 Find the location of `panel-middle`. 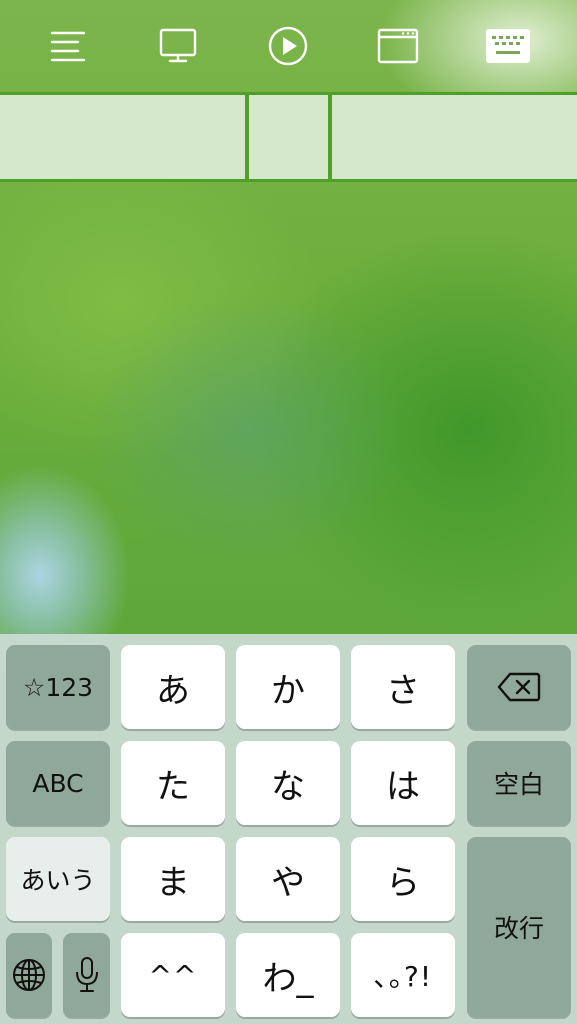

panel-middle is located at coordinates (288, 137).